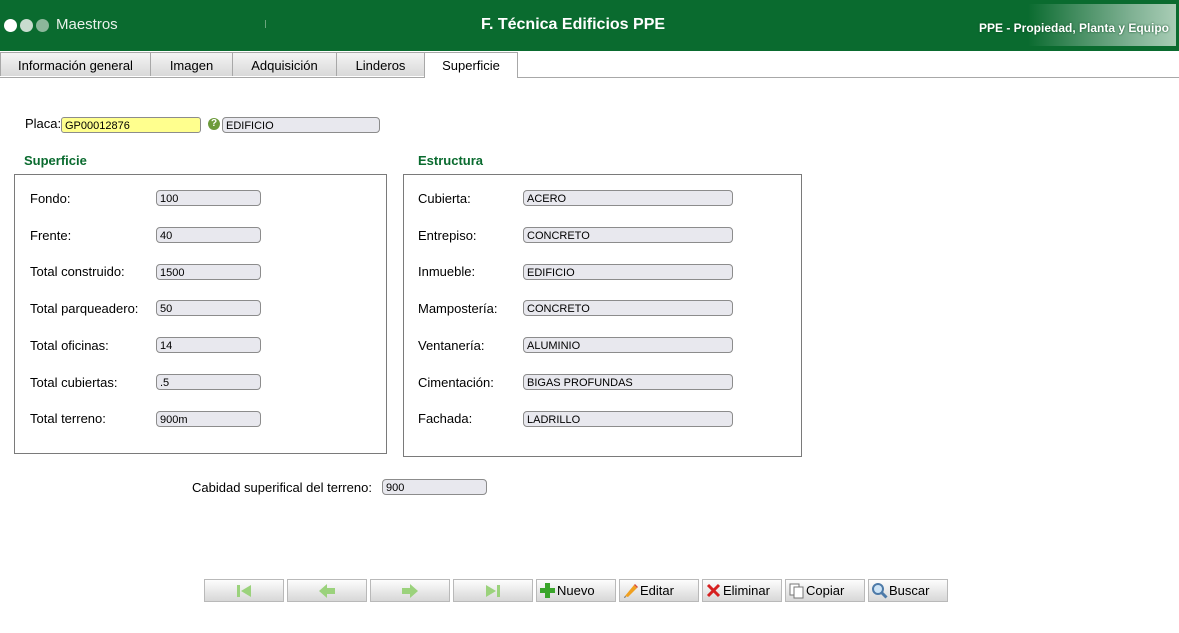 The height and width of the screenshot is (633, 1179). What do you see at coordinates (51, 235) in the screenshot?
I see `frente-label: Frente:` at bounding box center [51, 235].